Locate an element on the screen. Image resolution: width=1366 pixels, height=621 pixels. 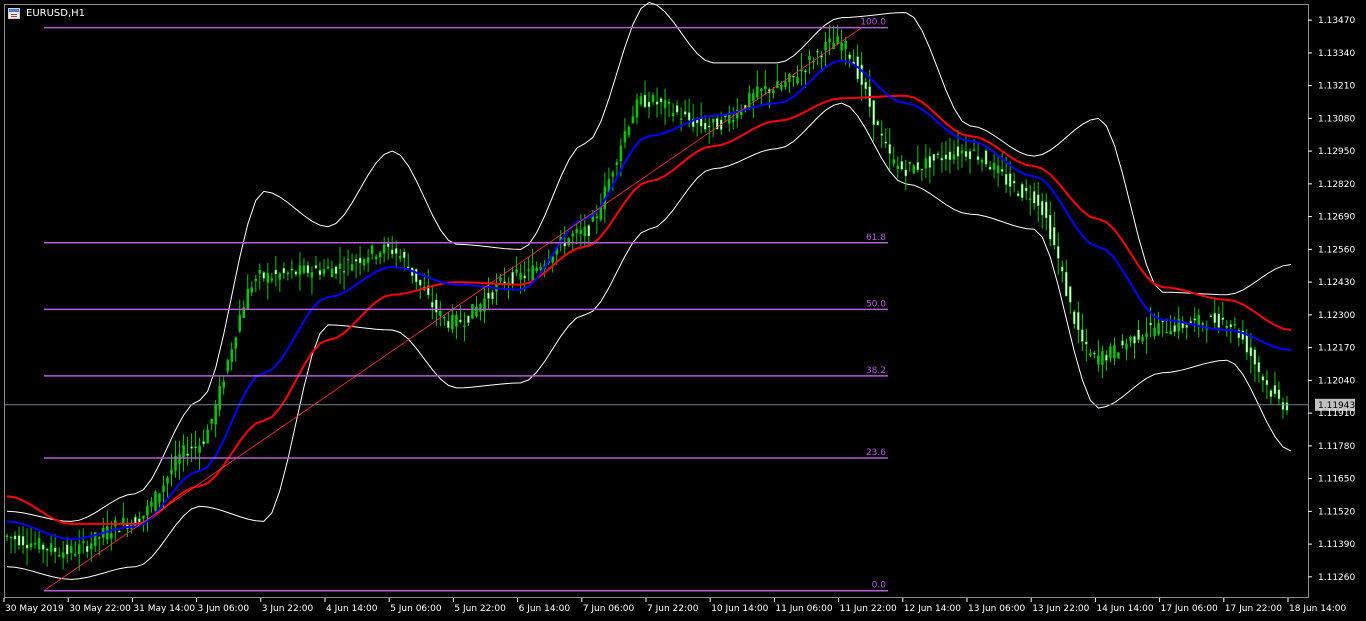
time-tick-label: 11 Jun 06:00 is located at coordinates (803, 609).